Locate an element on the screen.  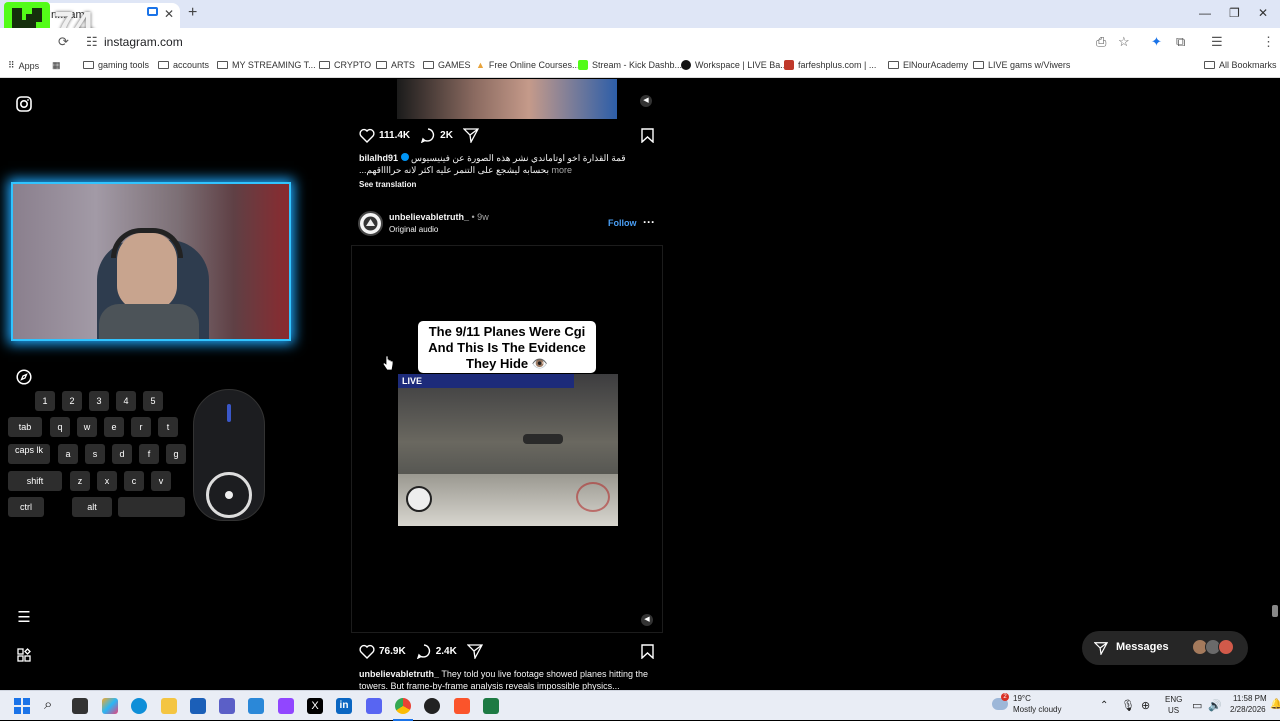
notifications-icon: 🔔 is located at coordinates (1275, 704).